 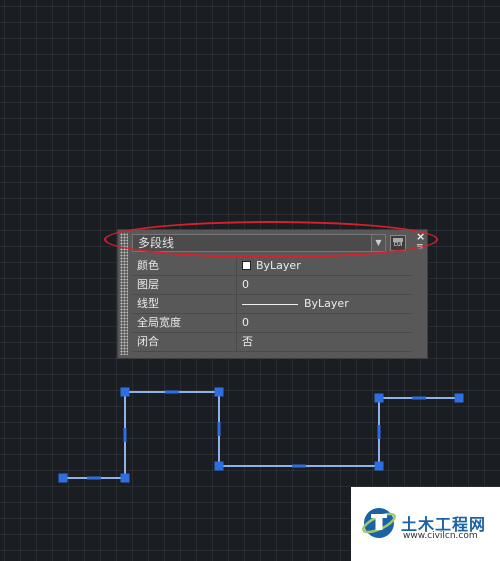 What do you see at coordinates (156, 243) in the screenshot?
I see `object-type-value: 多段线` at bounding box center [156, 243].